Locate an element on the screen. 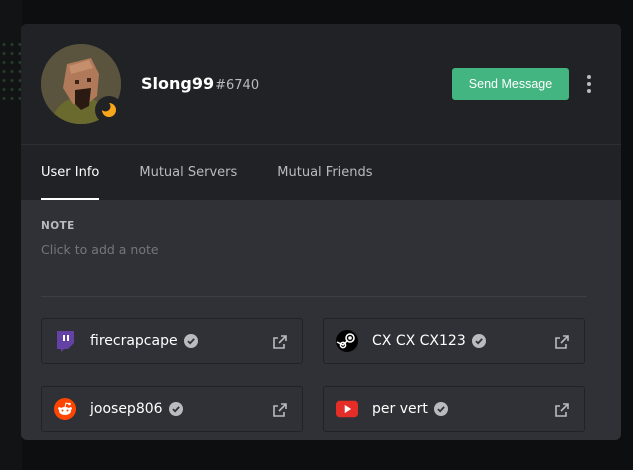 This screenshot has height=470, width=633. connected-account-reddit: joosep806 is located at coordinates (172, 409).